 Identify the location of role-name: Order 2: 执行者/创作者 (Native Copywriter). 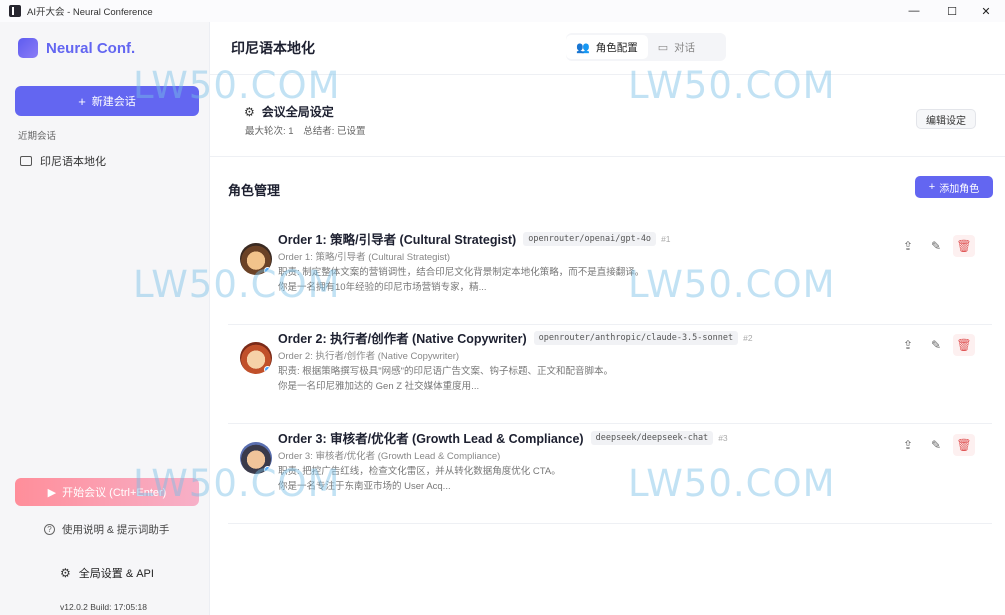
(402, 339).